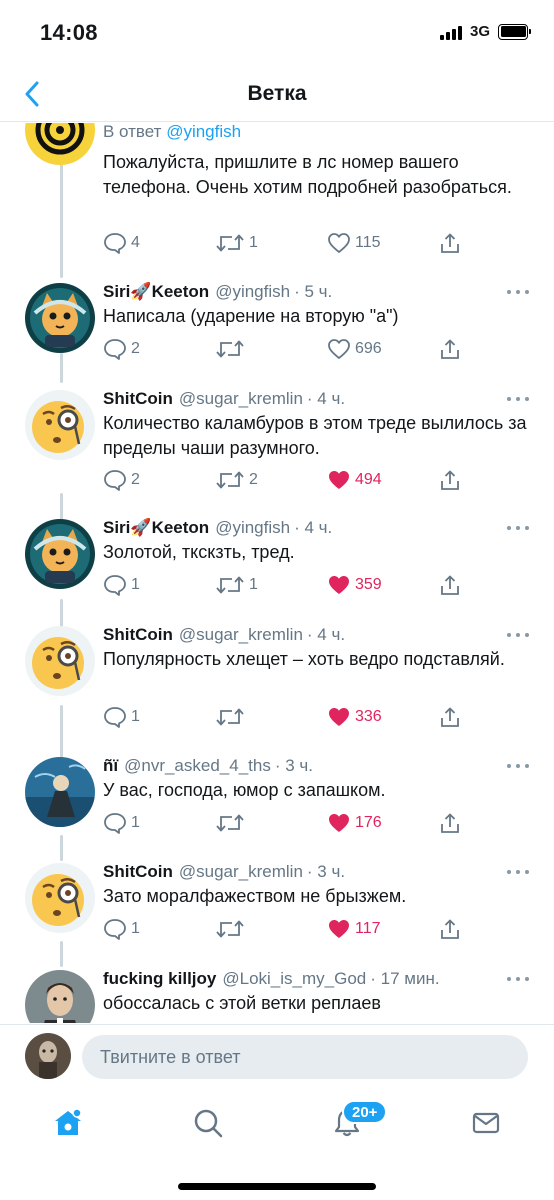 Image resolution: width=554 pixels, height=1200 pixels. Describe the element at coordinates (294, 979) in the screenshot. I see `author-handle: @Loki_is_my_God` at that location.